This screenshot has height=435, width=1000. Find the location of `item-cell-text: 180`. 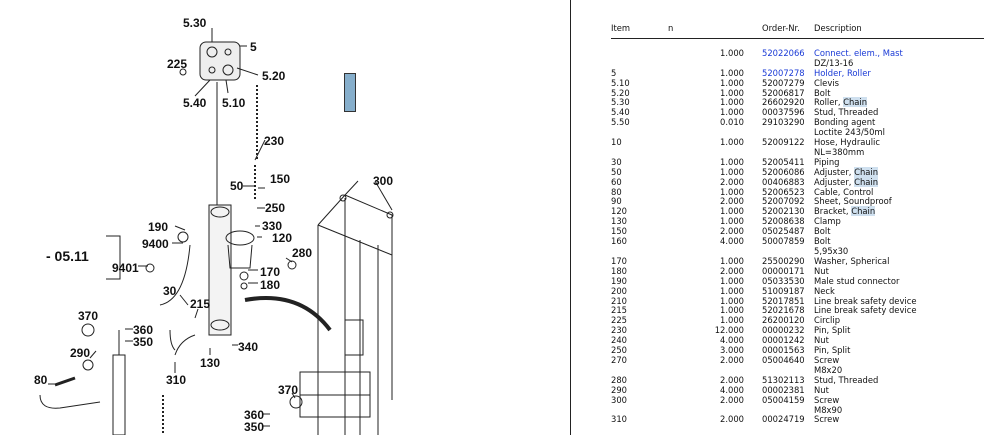

item-cell-text: 180 is located at coordinates (619, 270).